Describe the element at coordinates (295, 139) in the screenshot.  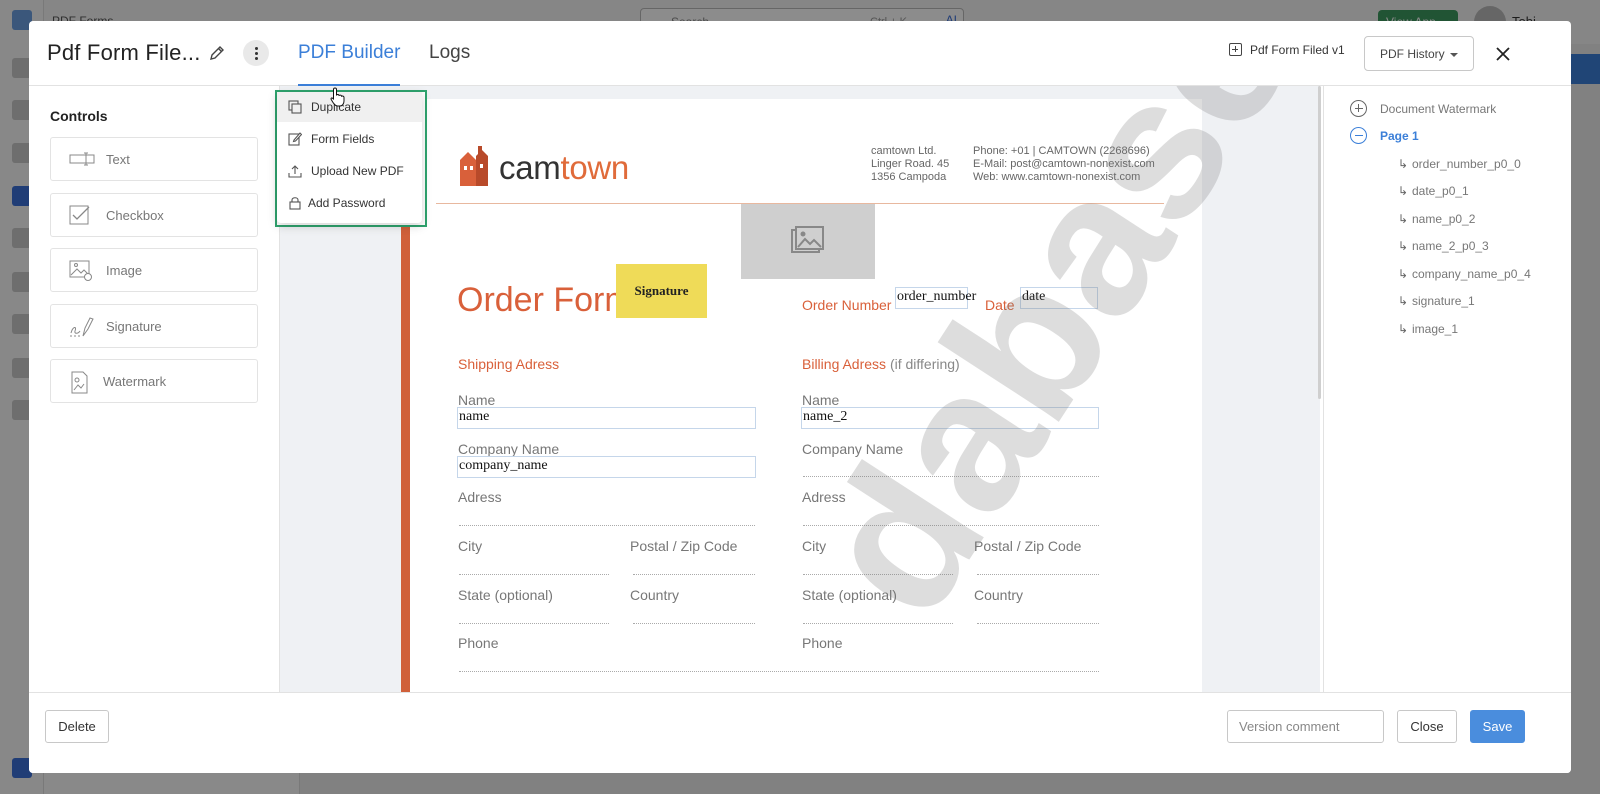
I see `edit-icon` at that location.